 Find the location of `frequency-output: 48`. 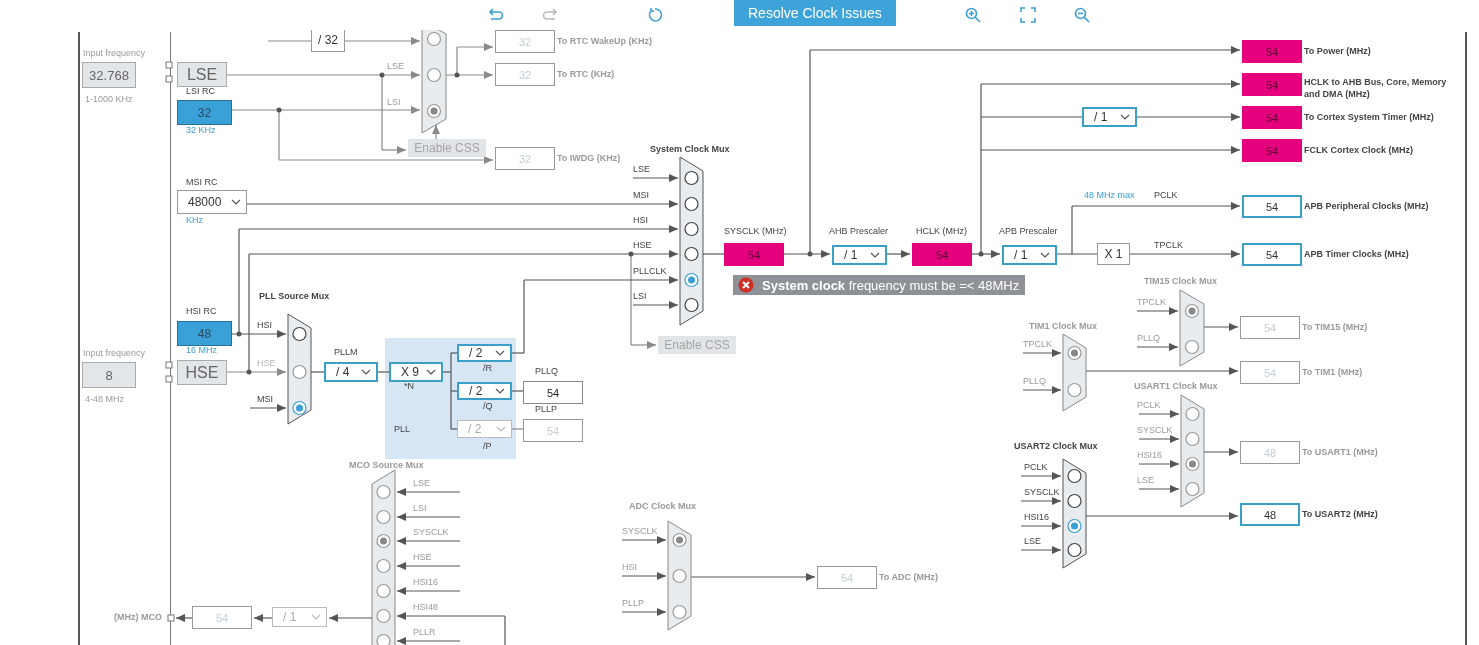

frequency-output: 48 is located at coordinates (1270, 452).